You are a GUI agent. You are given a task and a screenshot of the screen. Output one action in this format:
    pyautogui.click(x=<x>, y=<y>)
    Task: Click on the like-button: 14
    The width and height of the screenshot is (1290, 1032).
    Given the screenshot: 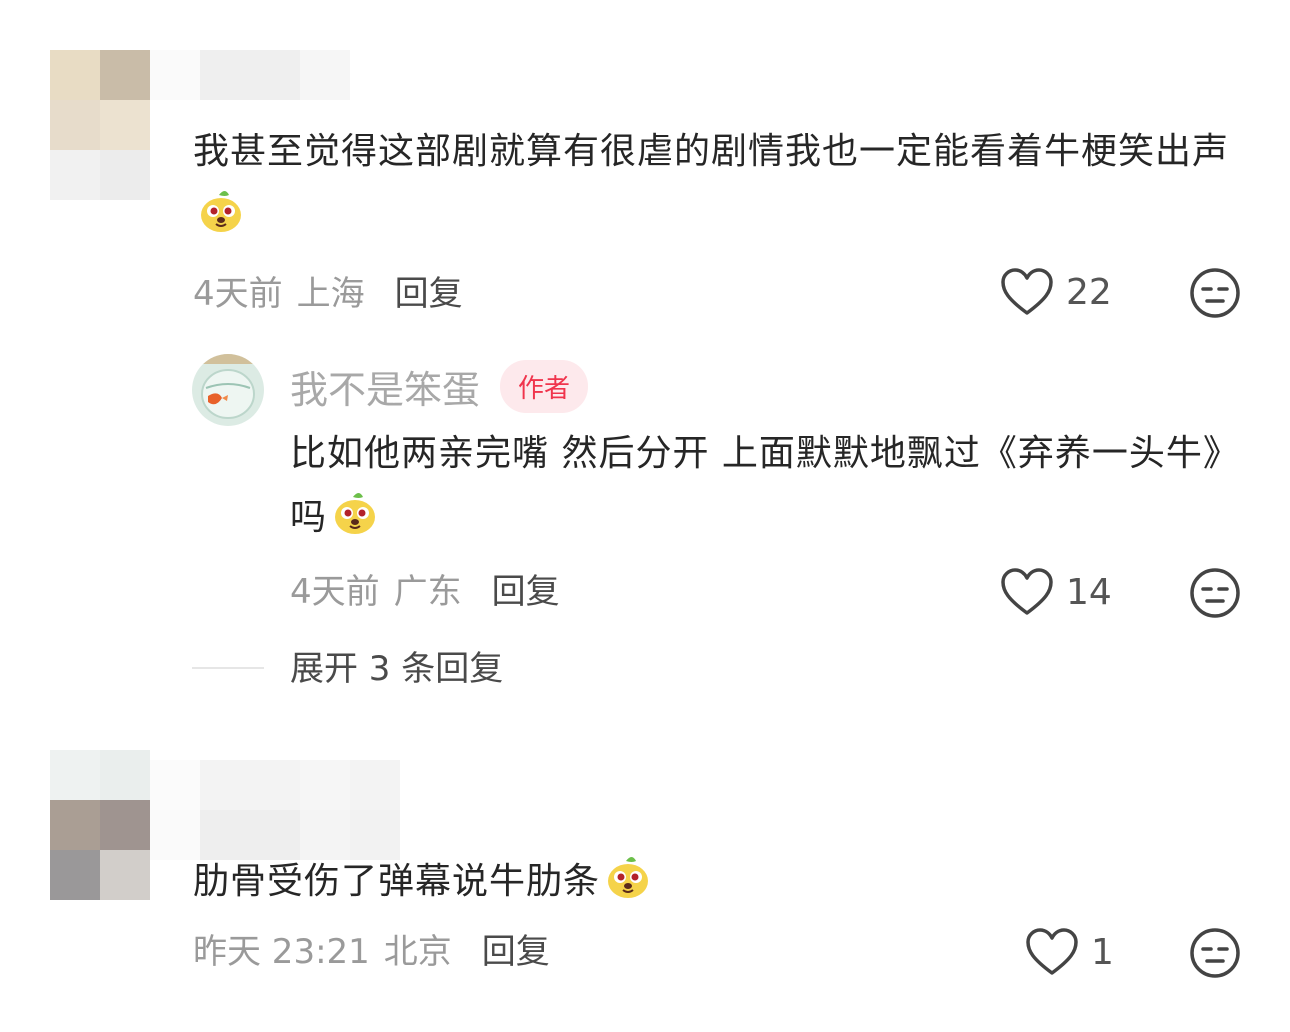 What is the action you would take?
    pyautogui.click(x=1056, y=592)
    